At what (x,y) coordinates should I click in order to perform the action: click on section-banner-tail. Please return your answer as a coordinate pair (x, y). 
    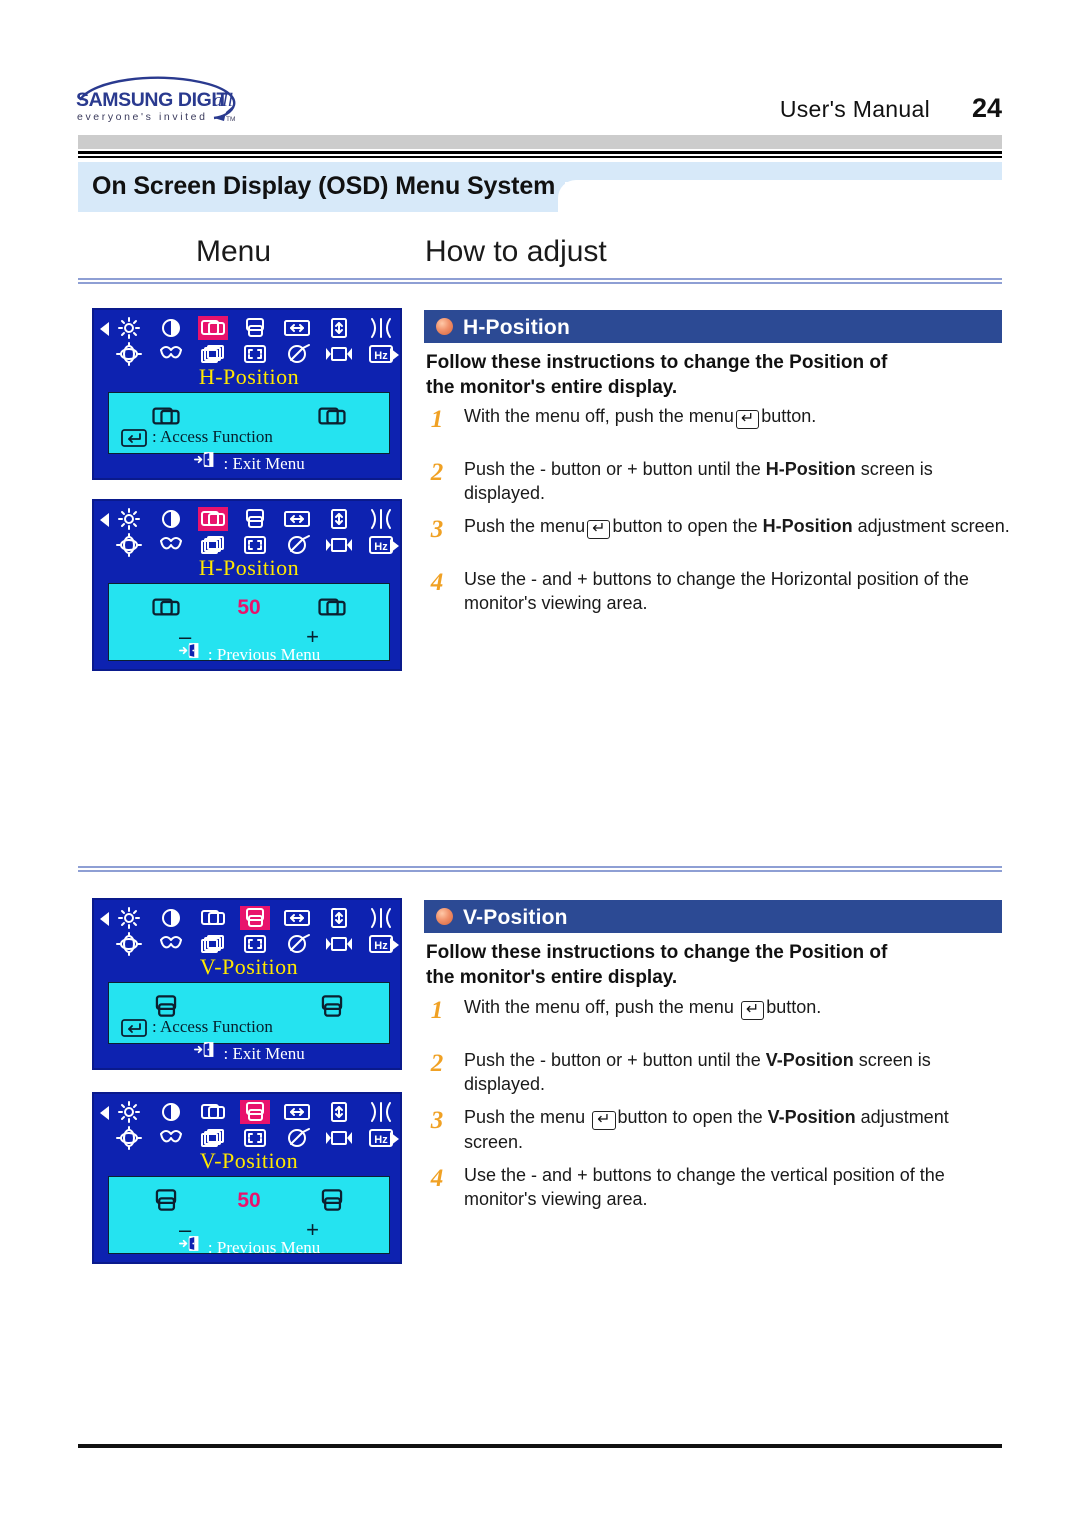
    Looking at the image, I should click on (783, 172).